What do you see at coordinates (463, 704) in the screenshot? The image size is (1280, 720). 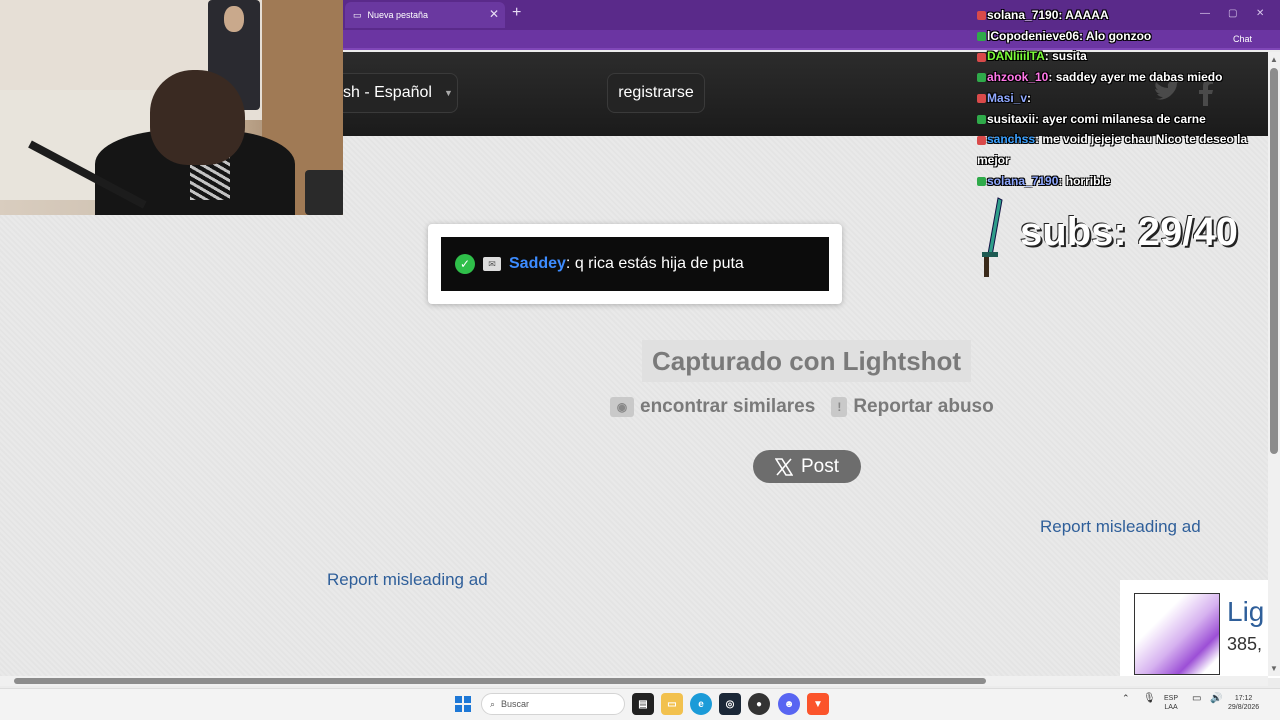 I see `windows-start-icon` at bounding box center [463, 704].